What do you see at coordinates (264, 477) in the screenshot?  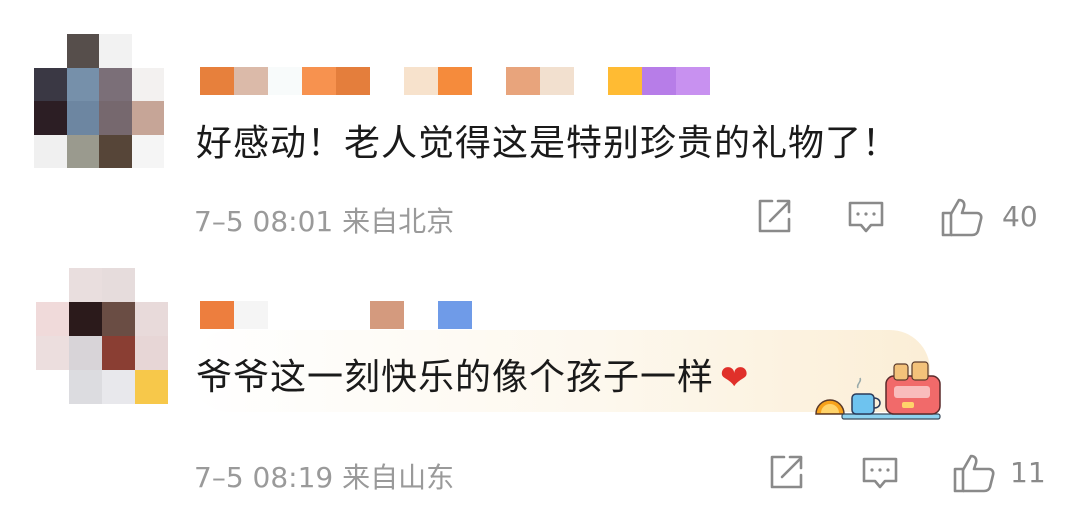 I see `comment-time: 7–5 08:19` at bounding box center [264, 477].